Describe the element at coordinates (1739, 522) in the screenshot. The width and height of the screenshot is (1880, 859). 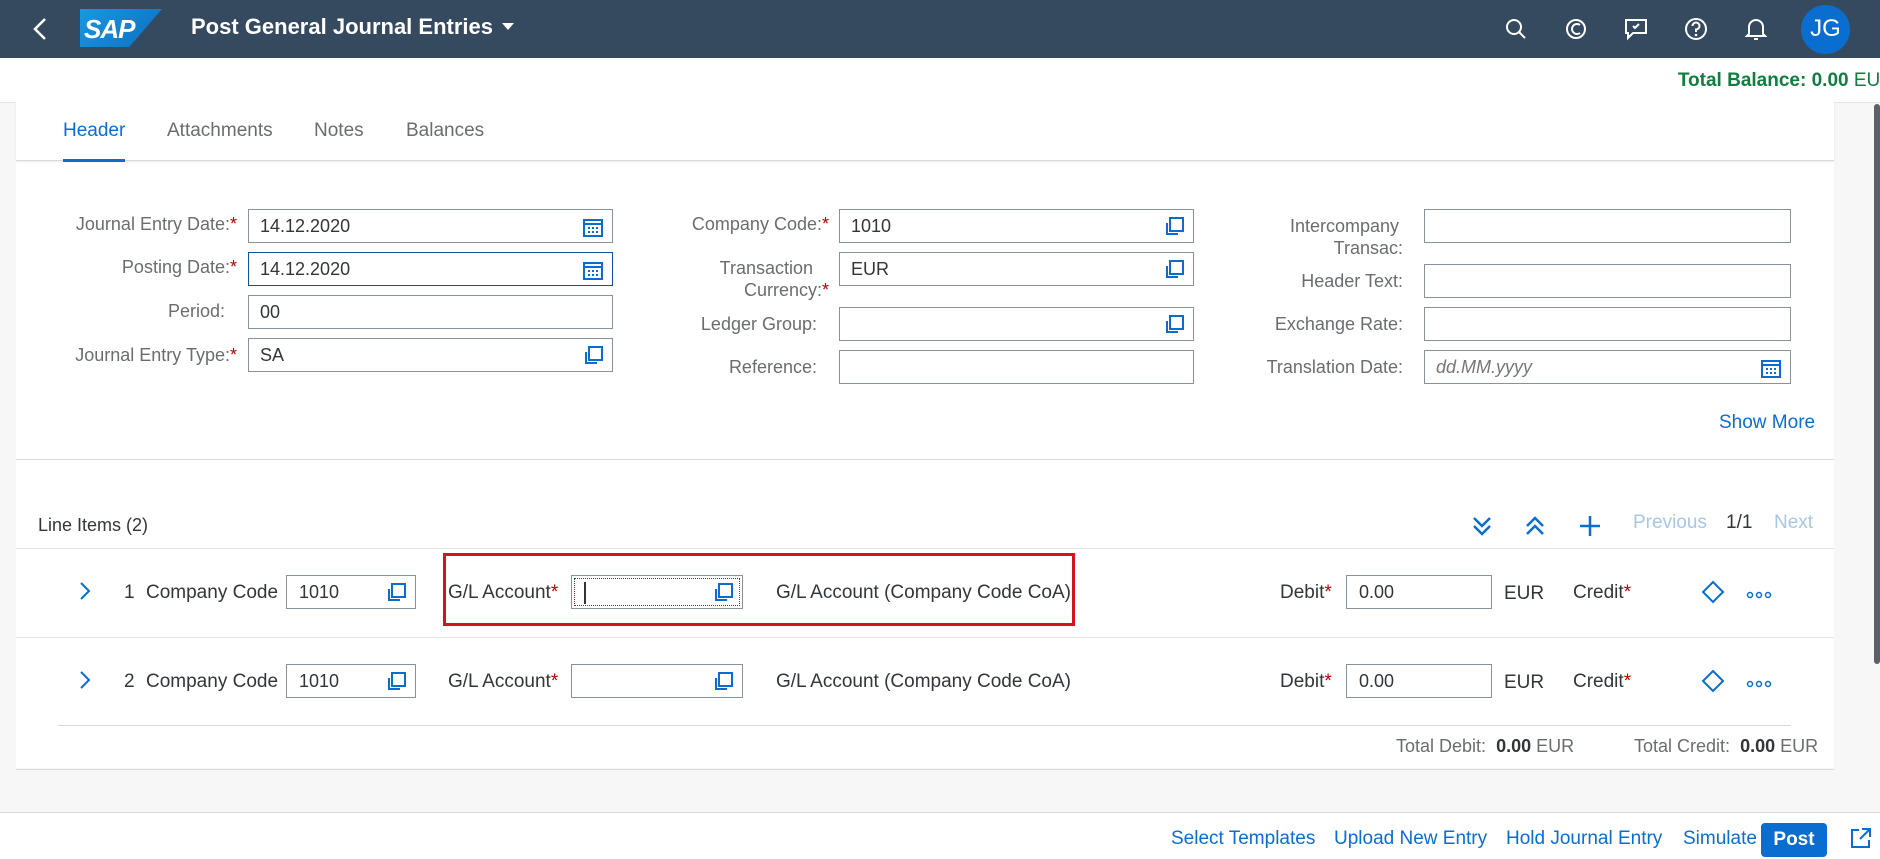
I see `page-indicator: 1/1` at that location.